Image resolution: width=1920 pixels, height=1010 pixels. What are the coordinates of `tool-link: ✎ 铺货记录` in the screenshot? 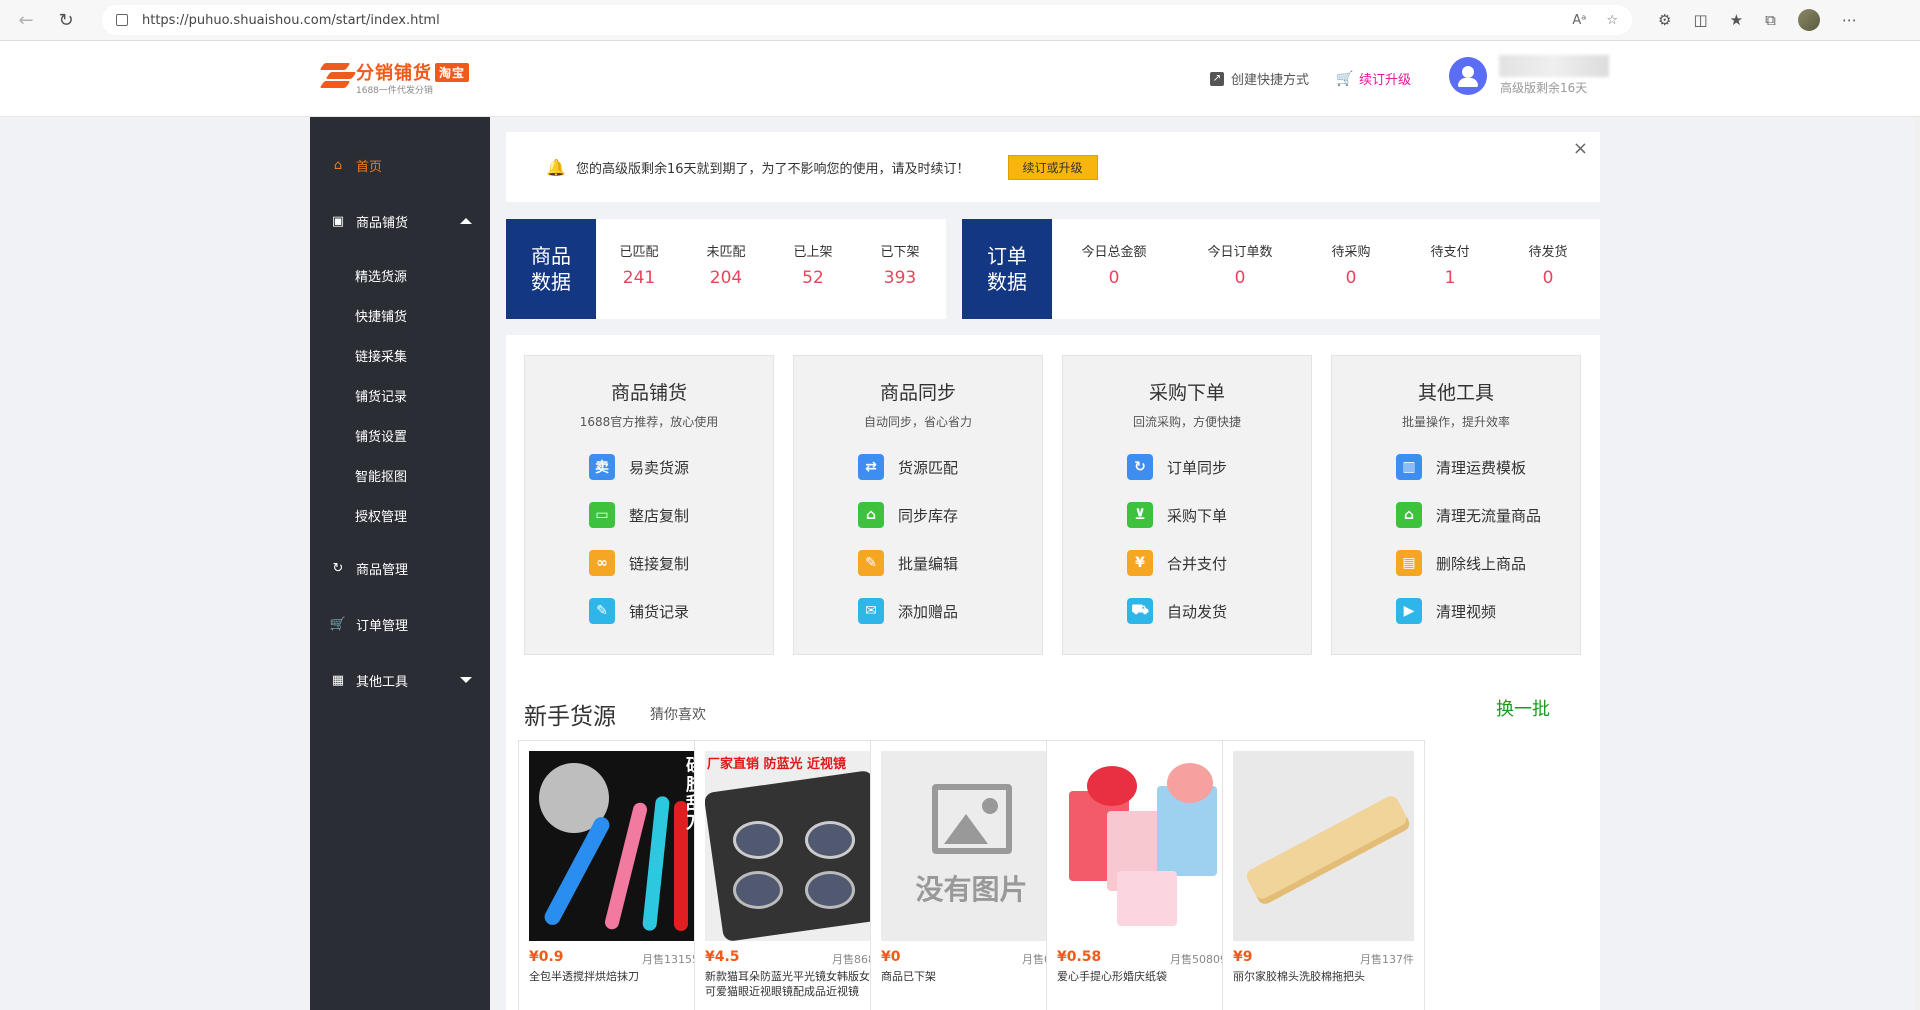 It's located at (639, 611).